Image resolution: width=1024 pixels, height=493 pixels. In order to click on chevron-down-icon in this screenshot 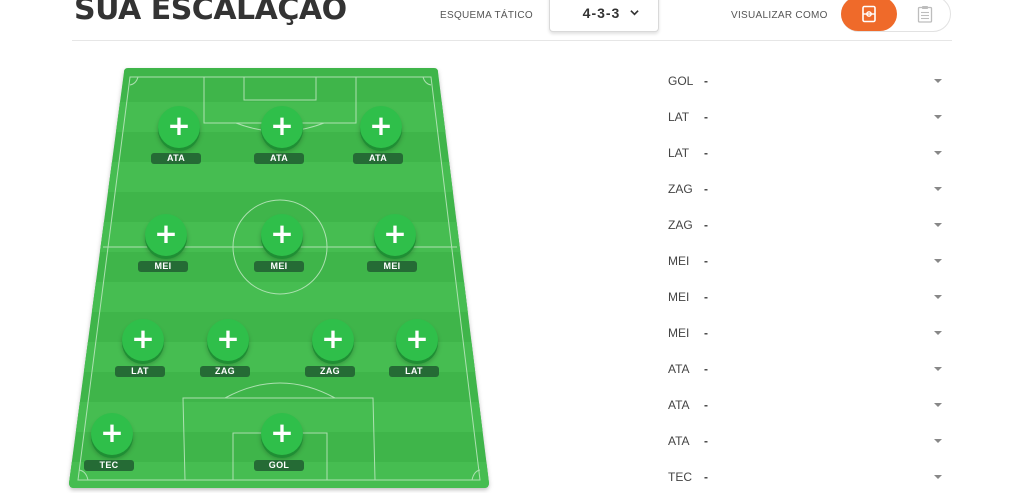, I will do `click(635, 13)`.